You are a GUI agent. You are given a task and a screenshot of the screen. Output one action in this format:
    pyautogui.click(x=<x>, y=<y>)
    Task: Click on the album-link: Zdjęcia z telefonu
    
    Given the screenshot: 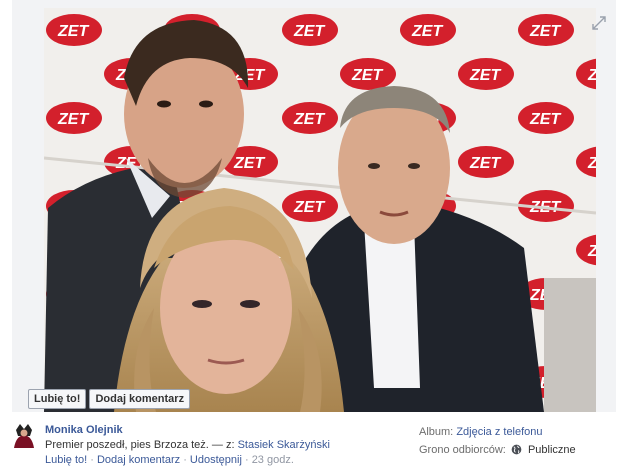 What is the action you would take?
    pyautogui.click(x=499, y=432)
    